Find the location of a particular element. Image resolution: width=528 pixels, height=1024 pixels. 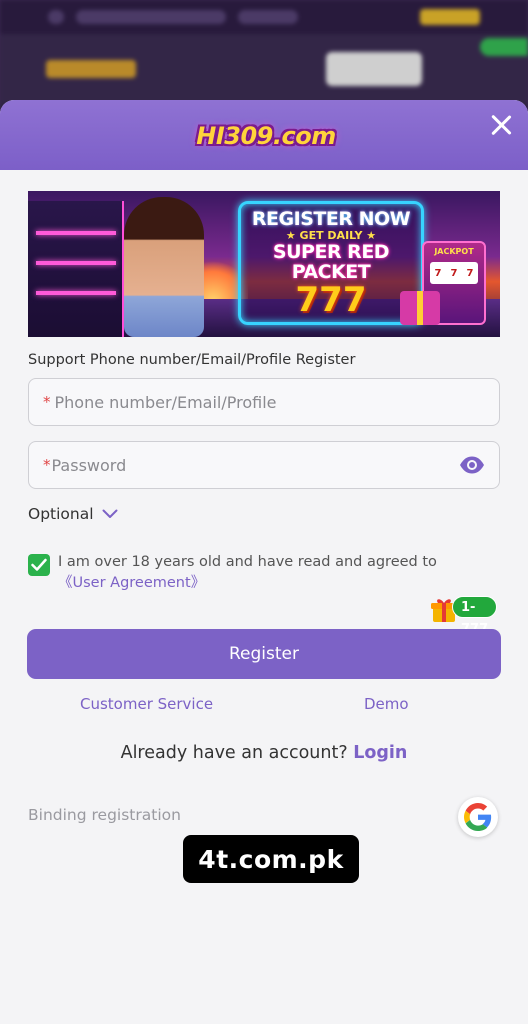

check-icon is located at coordinates (39, 564).